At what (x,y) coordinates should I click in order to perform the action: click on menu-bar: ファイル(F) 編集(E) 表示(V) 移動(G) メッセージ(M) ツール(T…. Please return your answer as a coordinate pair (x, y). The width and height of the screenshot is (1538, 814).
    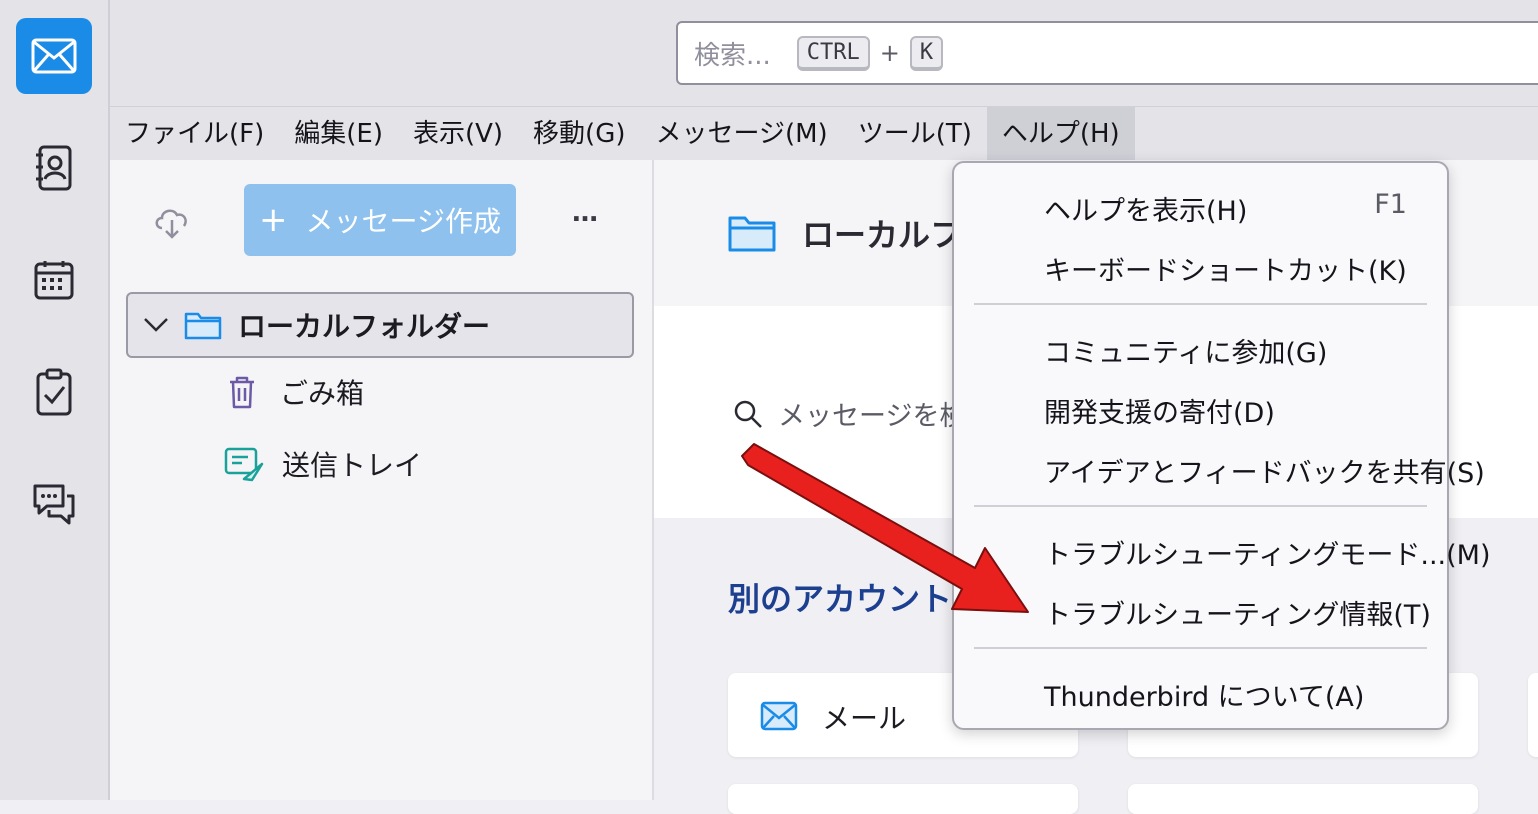
    Looking at the image, I should click on (824, 133).